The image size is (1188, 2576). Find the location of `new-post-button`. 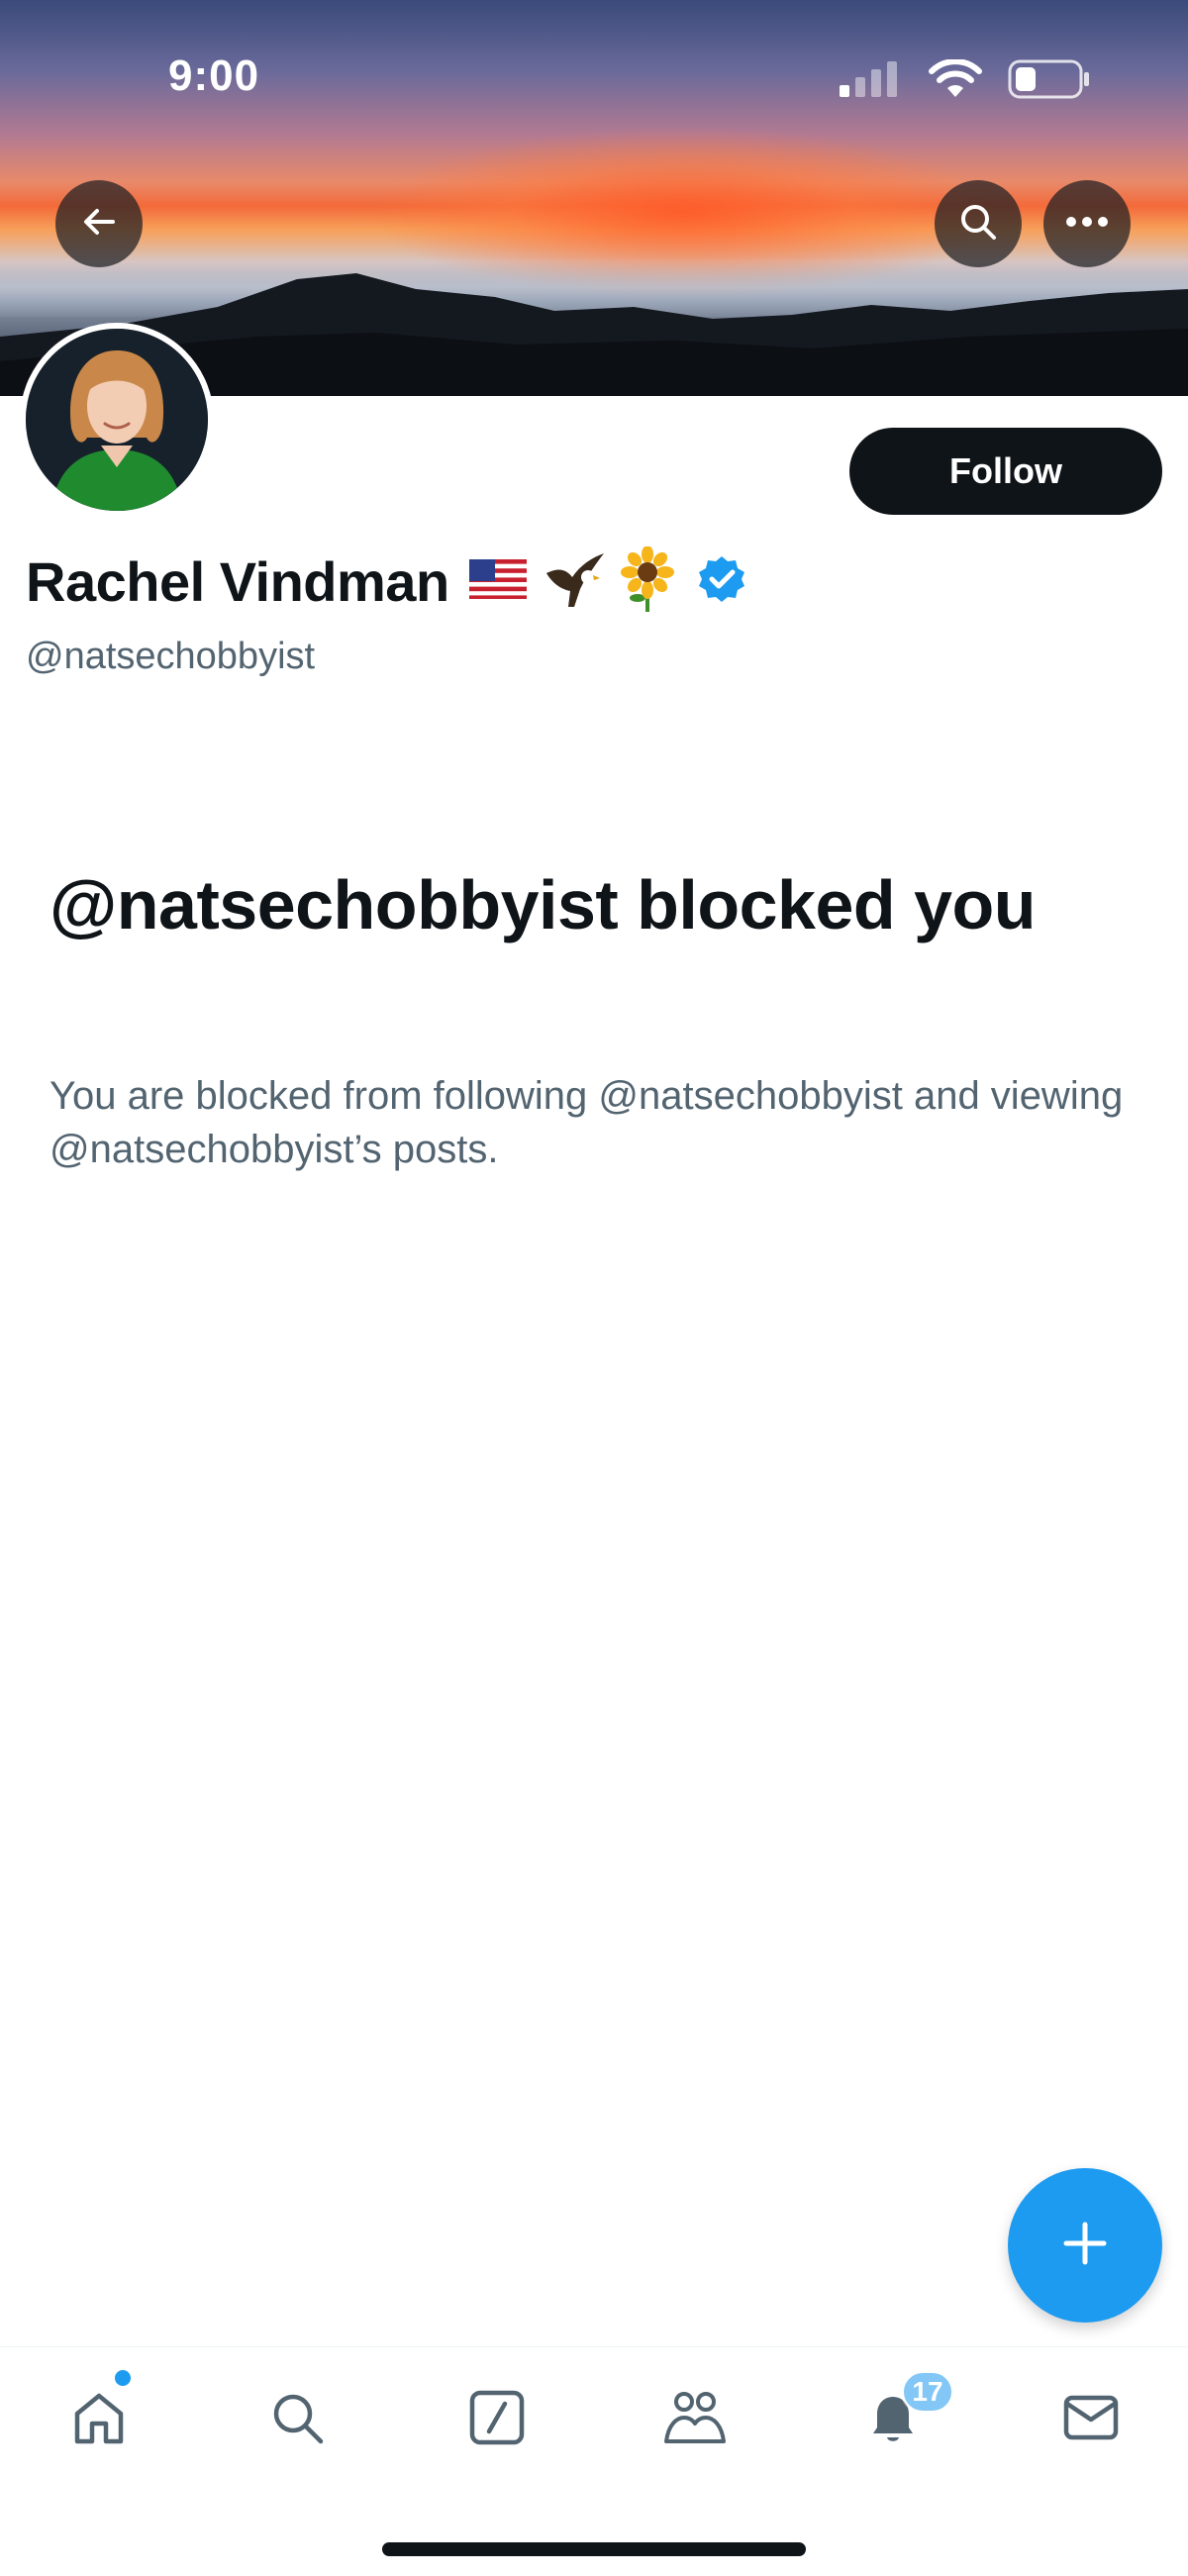

new-post-button is located at coordinates (1085, 2245).